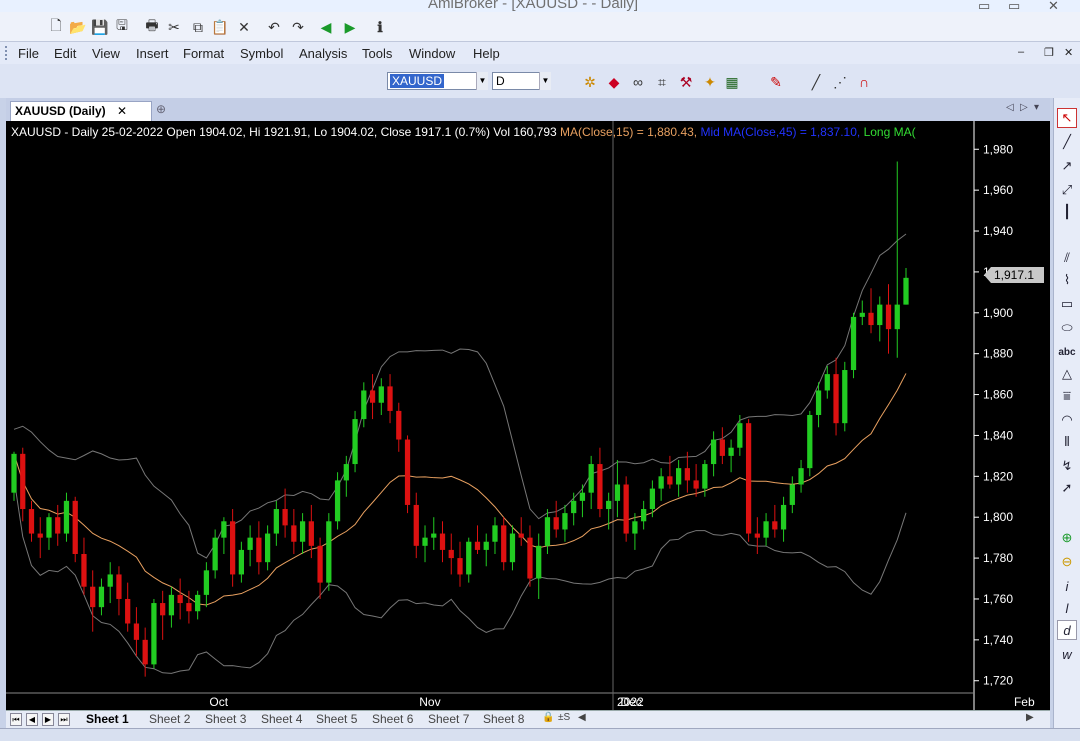 The width and height of the screenshot is (1080, 741). I want to click on tab-xauusd-daily: XAUUSD (Daily) ✕, so click(81, 111).